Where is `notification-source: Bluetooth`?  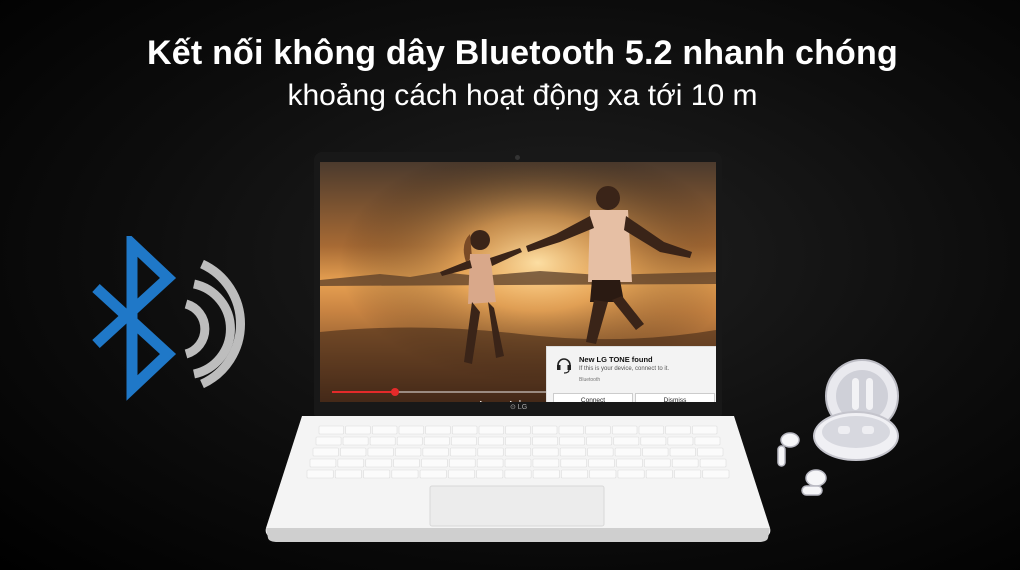
notification-source: Bluetooth is located at coordinates (590, 380).